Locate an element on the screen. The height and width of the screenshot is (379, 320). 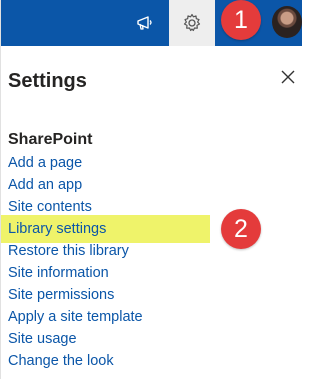
menu-item-apply-a-site-template: Apply a site template is located at coordinates (151, 317).